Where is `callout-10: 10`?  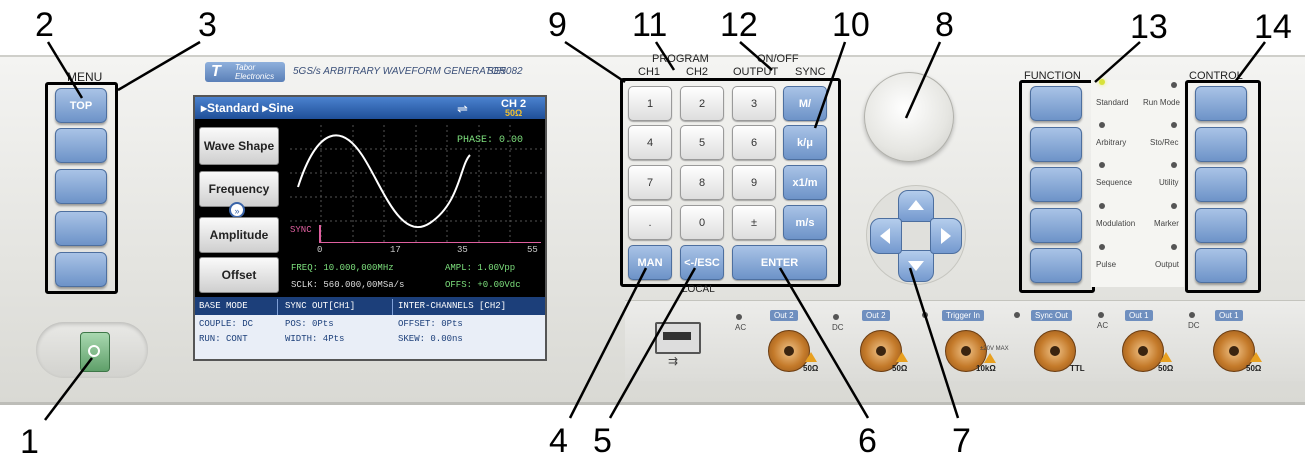 callout-10: 10 is located at coordinates (851, 25).